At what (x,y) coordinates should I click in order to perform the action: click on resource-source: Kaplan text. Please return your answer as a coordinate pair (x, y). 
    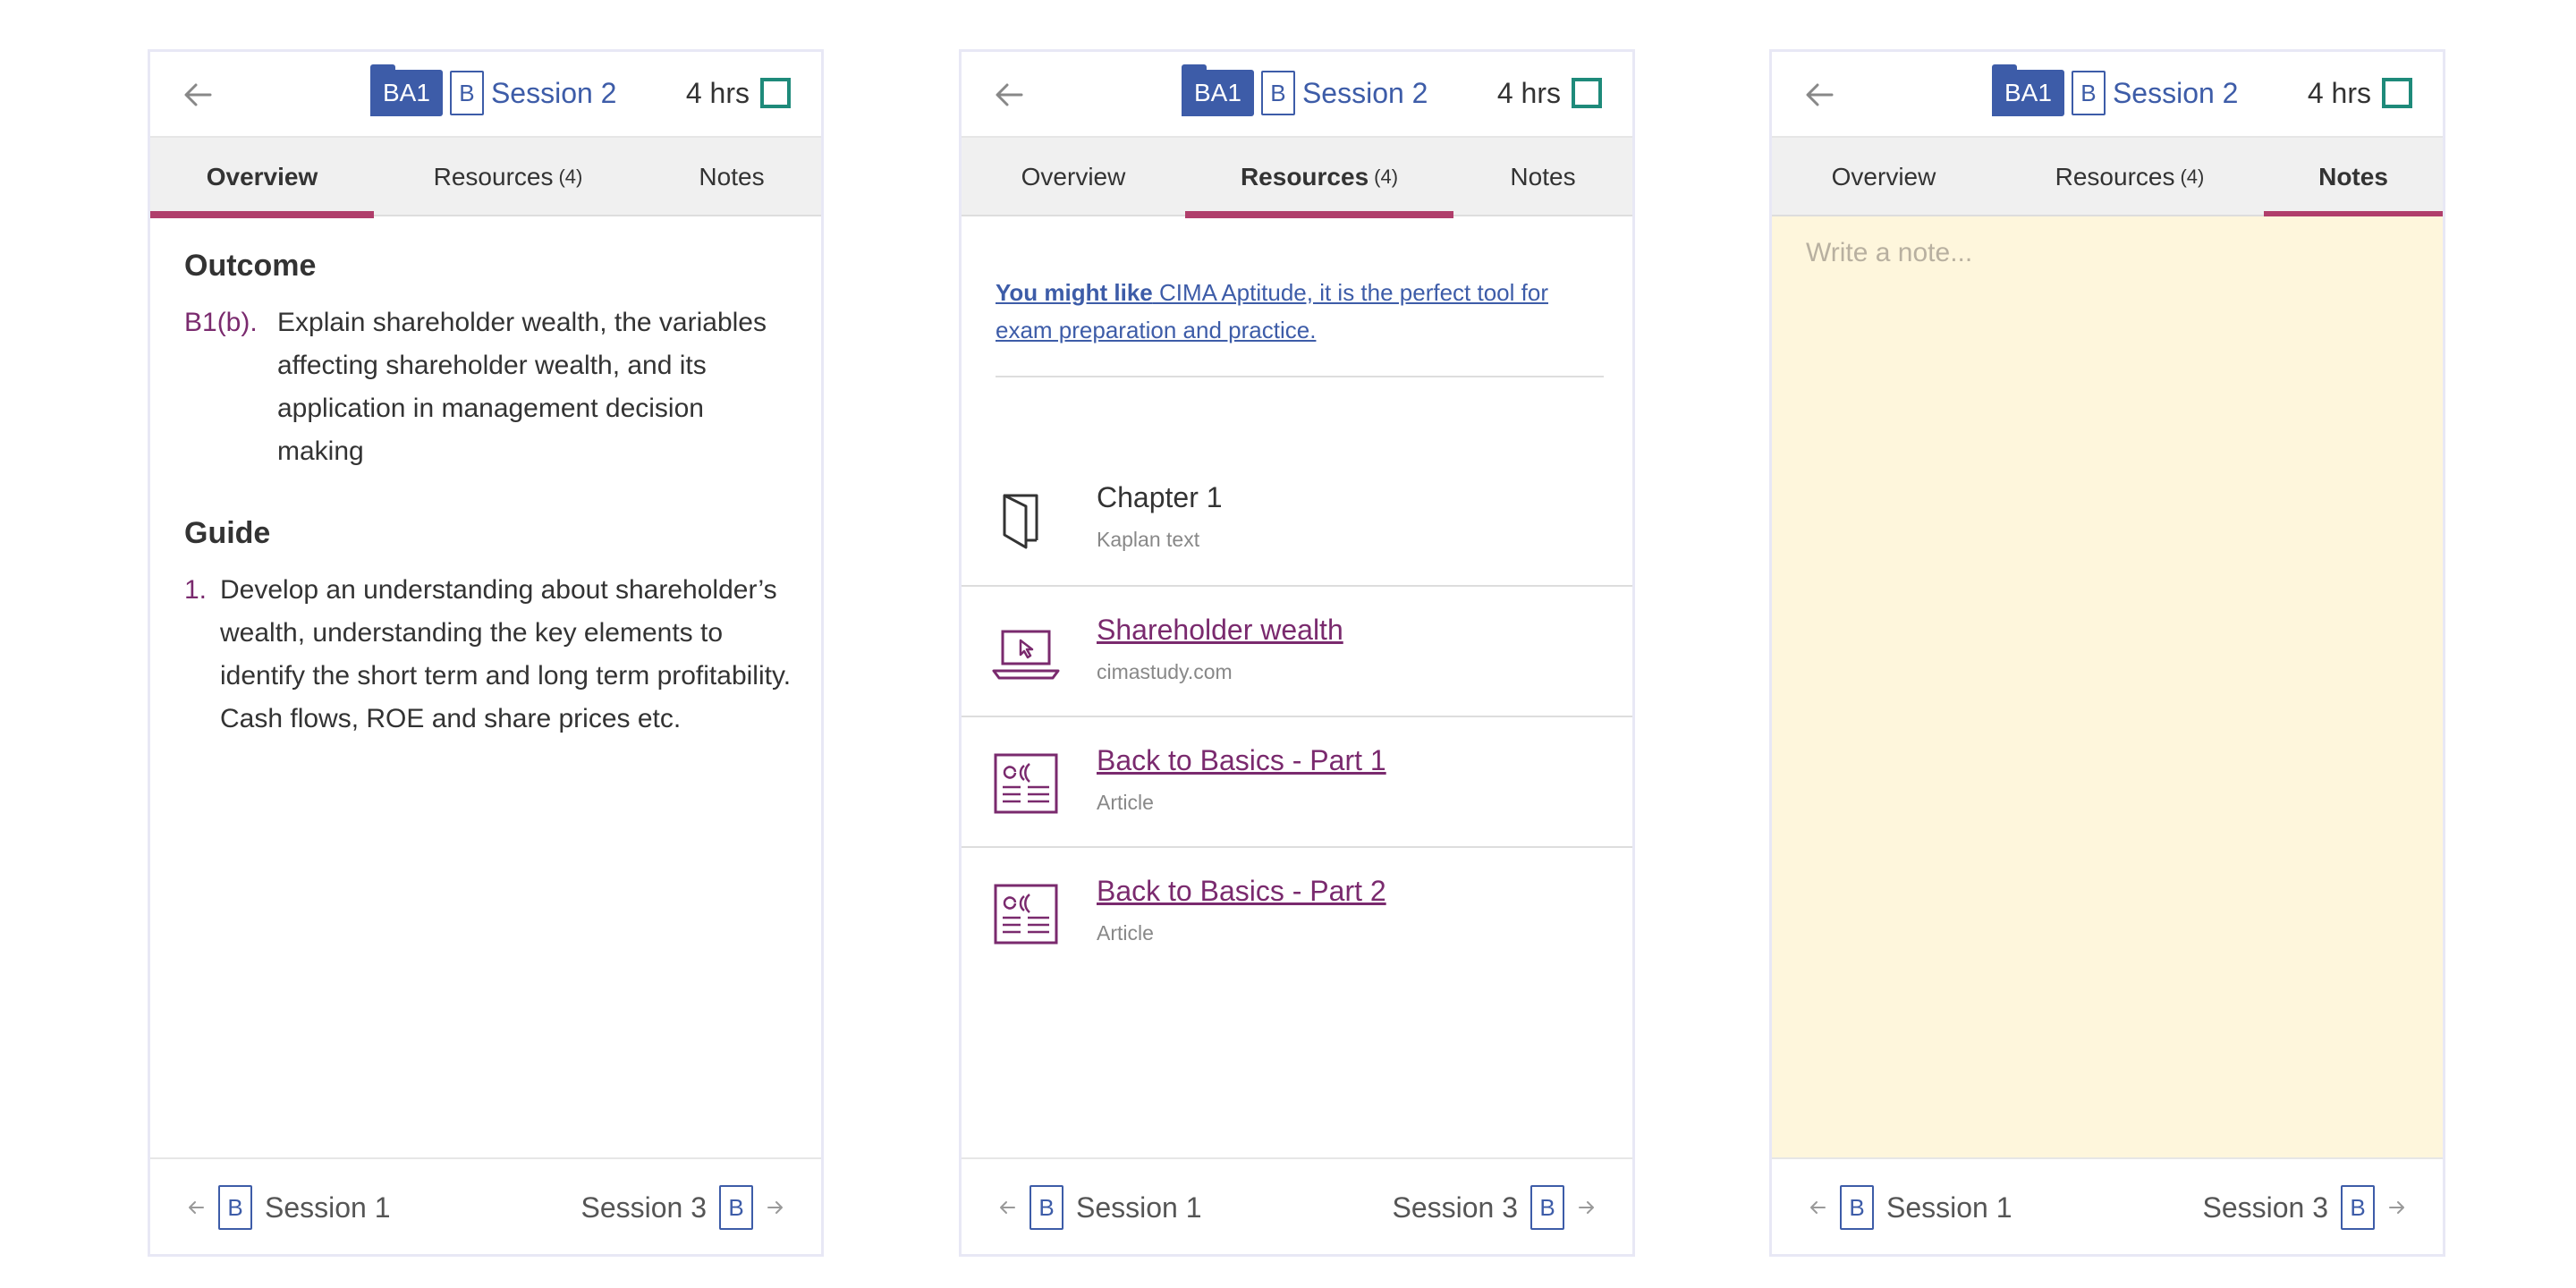
    Looking at the image, I should click on (1148, 539).